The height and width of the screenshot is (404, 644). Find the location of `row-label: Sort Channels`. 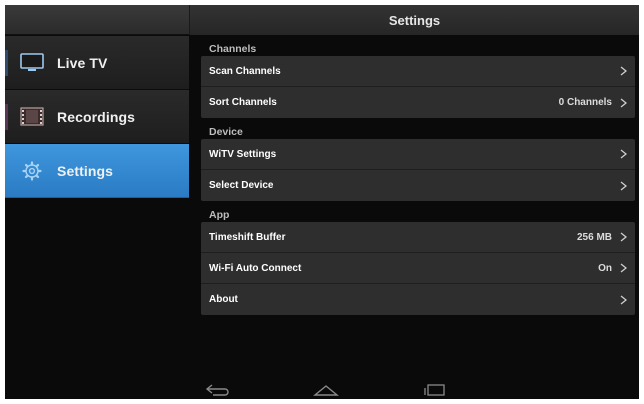

row-label: Sort Channels is located at coordinates (243, 102).